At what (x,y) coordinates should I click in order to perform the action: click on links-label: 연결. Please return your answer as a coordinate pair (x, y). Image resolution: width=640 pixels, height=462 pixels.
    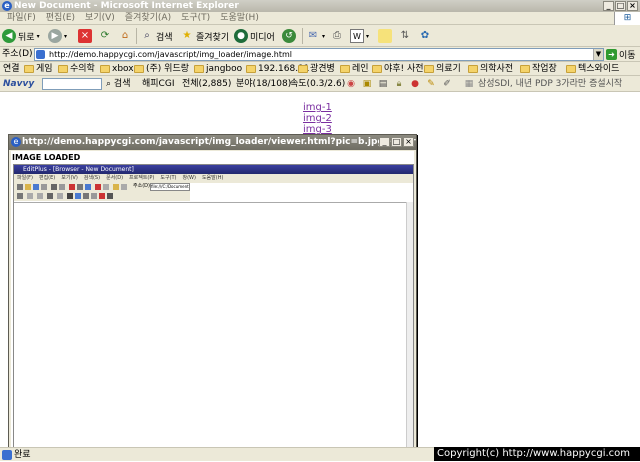
    Looking at the image, I should click on (11, 69).